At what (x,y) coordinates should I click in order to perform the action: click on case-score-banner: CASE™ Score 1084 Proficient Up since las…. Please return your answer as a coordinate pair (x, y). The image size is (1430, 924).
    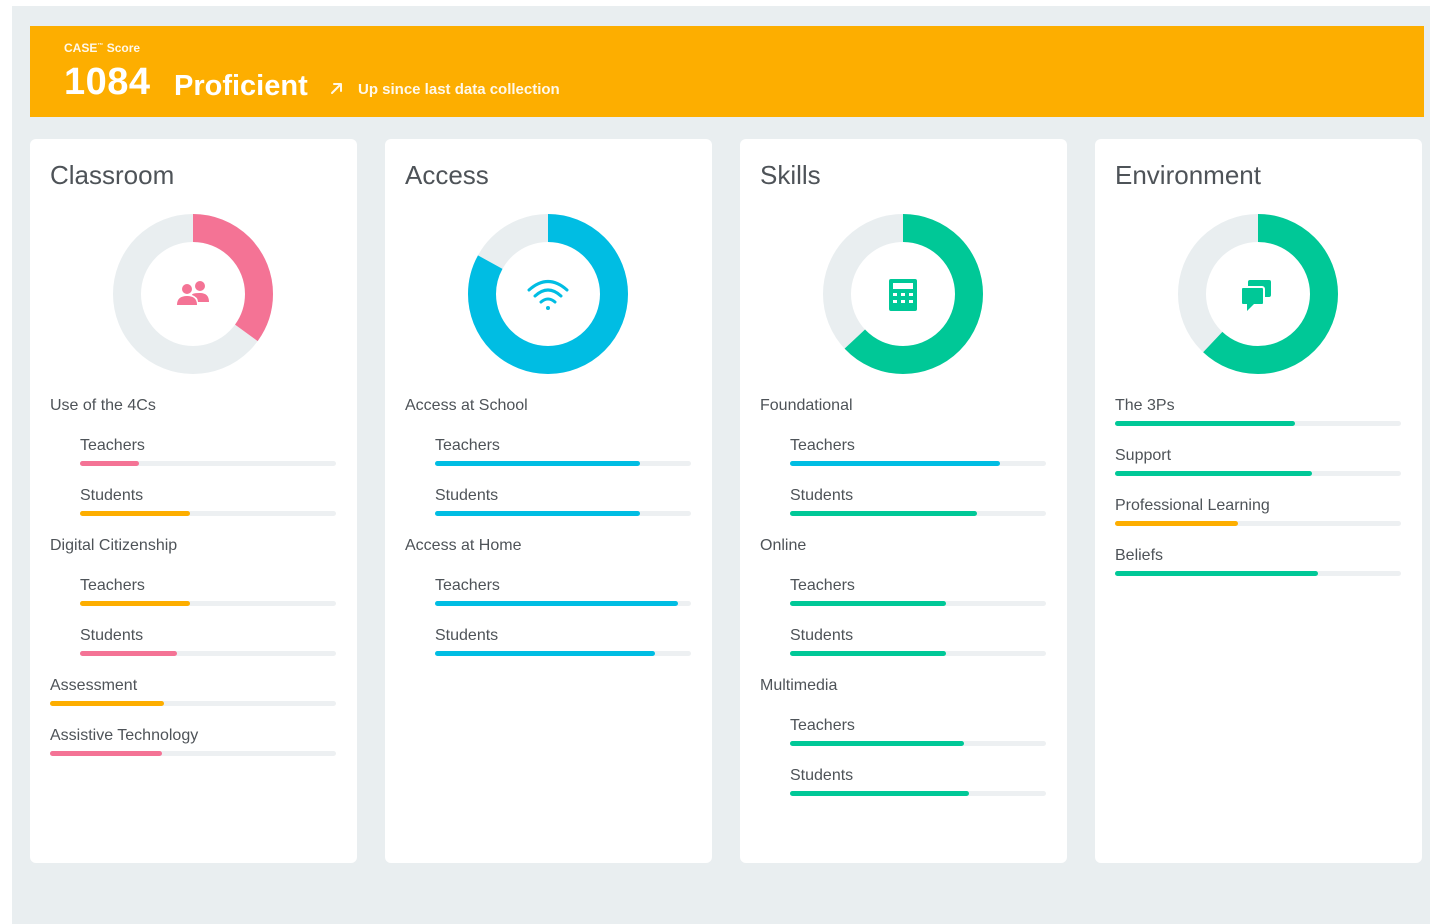
    Looking at the image, I should click on (727, 71).